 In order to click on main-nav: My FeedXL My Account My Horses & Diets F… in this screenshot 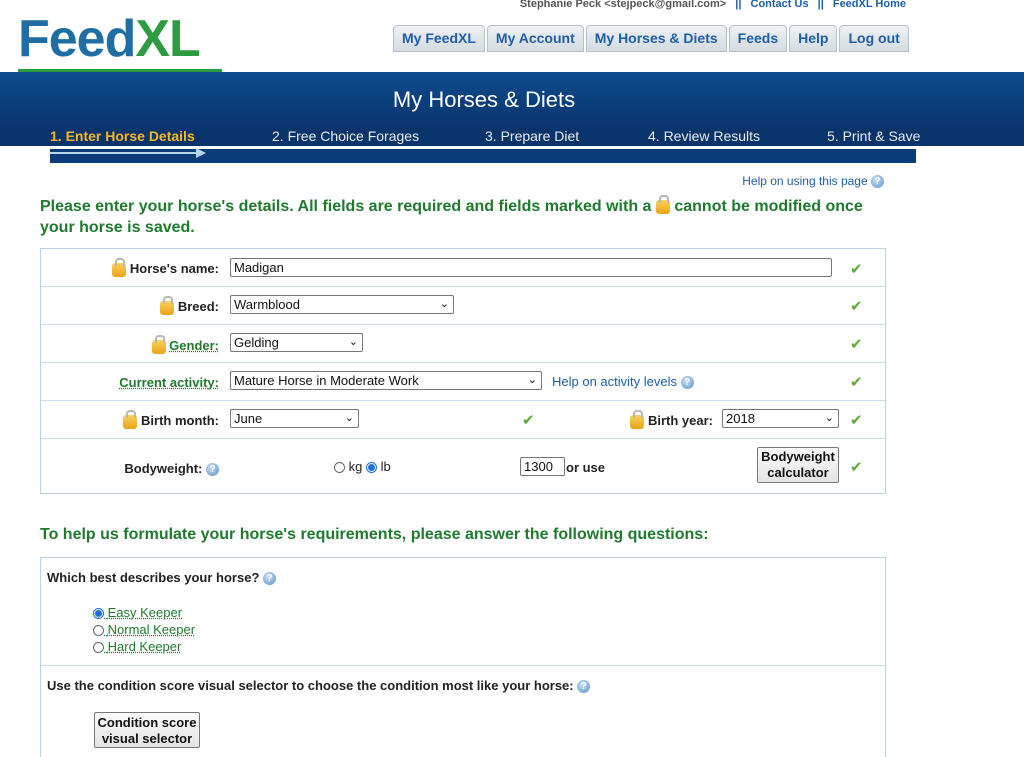, I will do `click(651, 38)`.